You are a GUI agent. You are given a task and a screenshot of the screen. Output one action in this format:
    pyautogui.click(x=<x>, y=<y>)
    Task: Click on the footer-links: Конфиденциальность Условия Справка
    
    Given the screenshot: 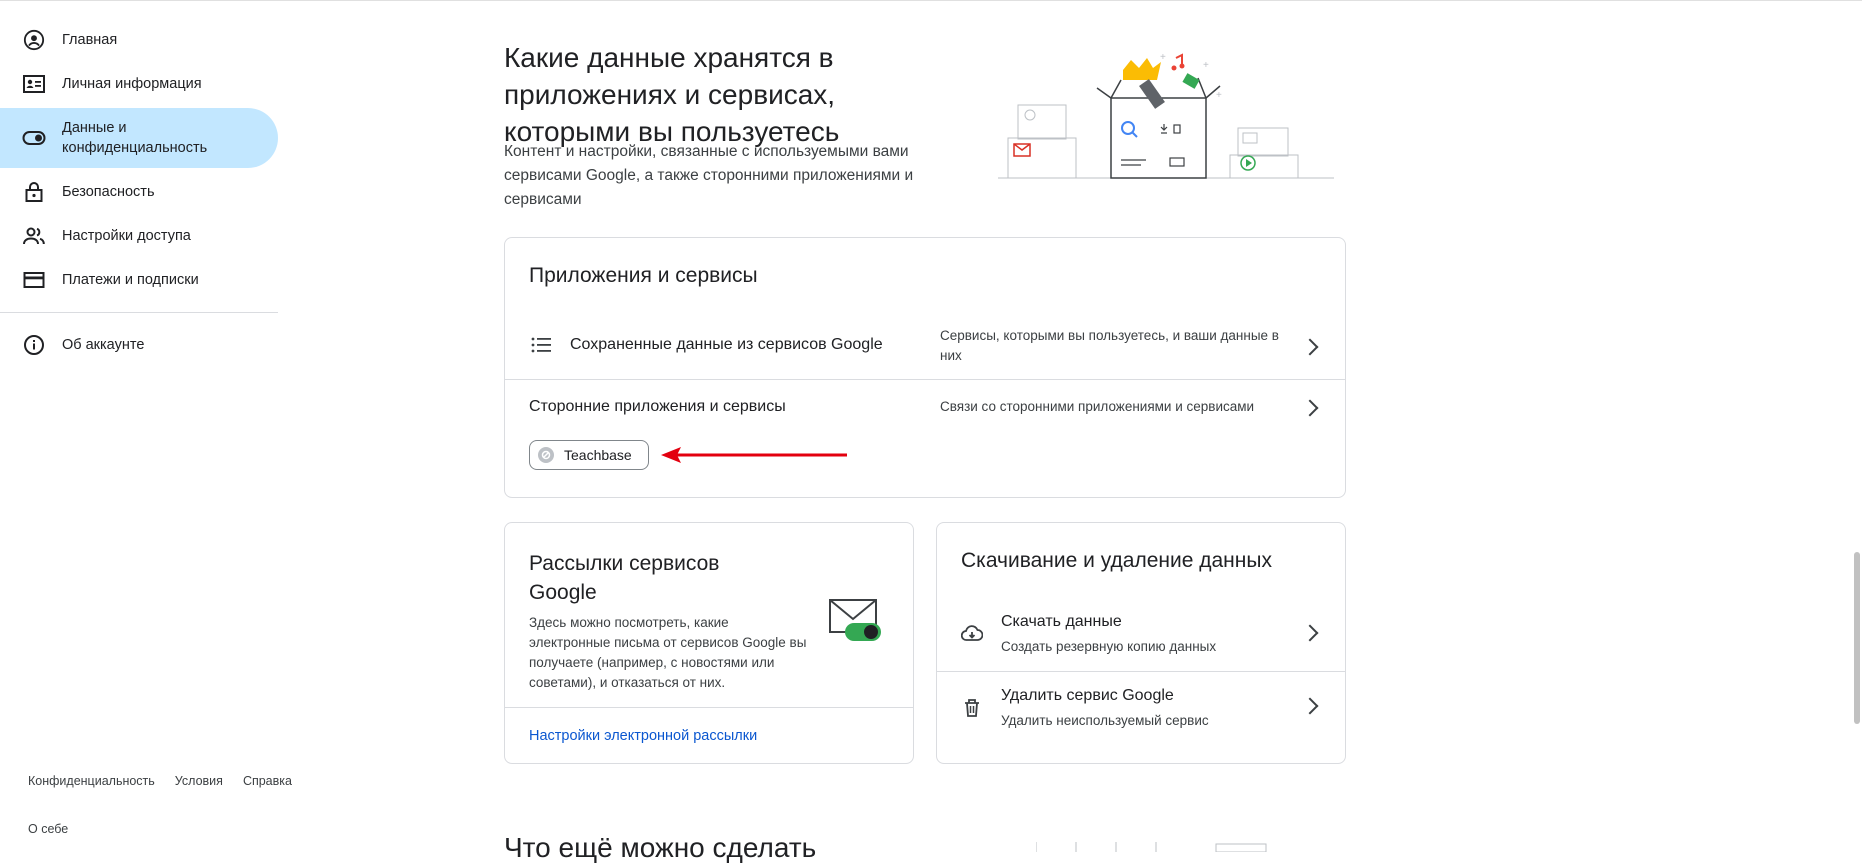 What is the action you would take?
    pyautogui.click(x=170, y=781)
    